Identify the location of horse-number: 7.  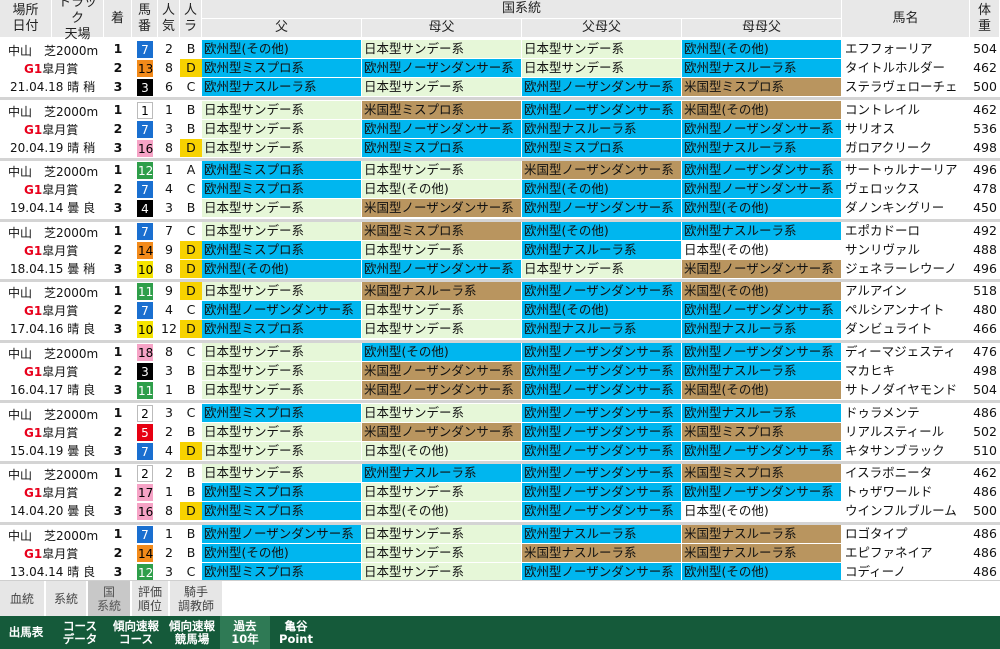
(145, 190).